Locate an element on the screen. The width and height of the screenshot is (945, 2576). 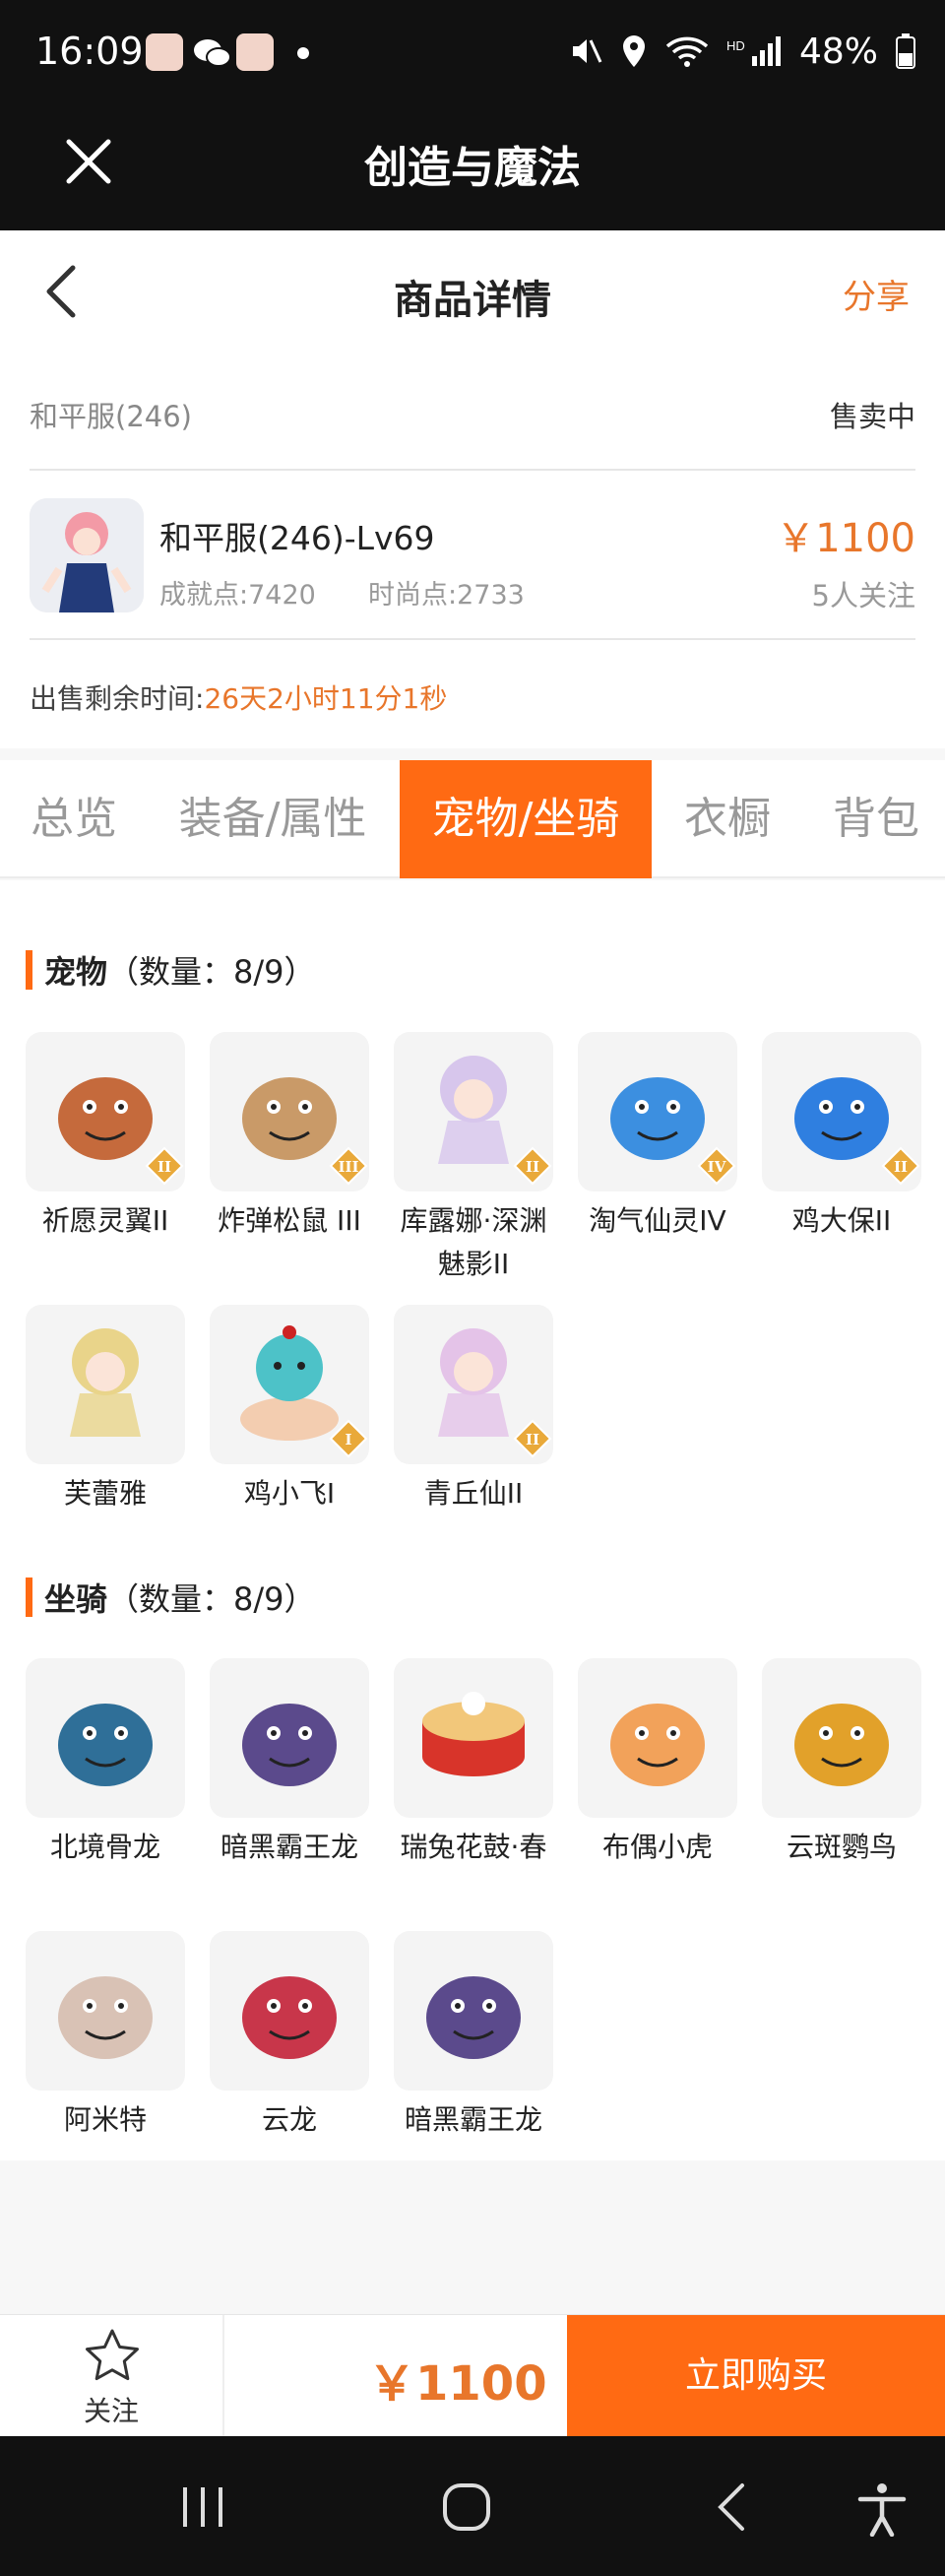
bottom-price: ￥1100 is located at coordinates (457, 2384).